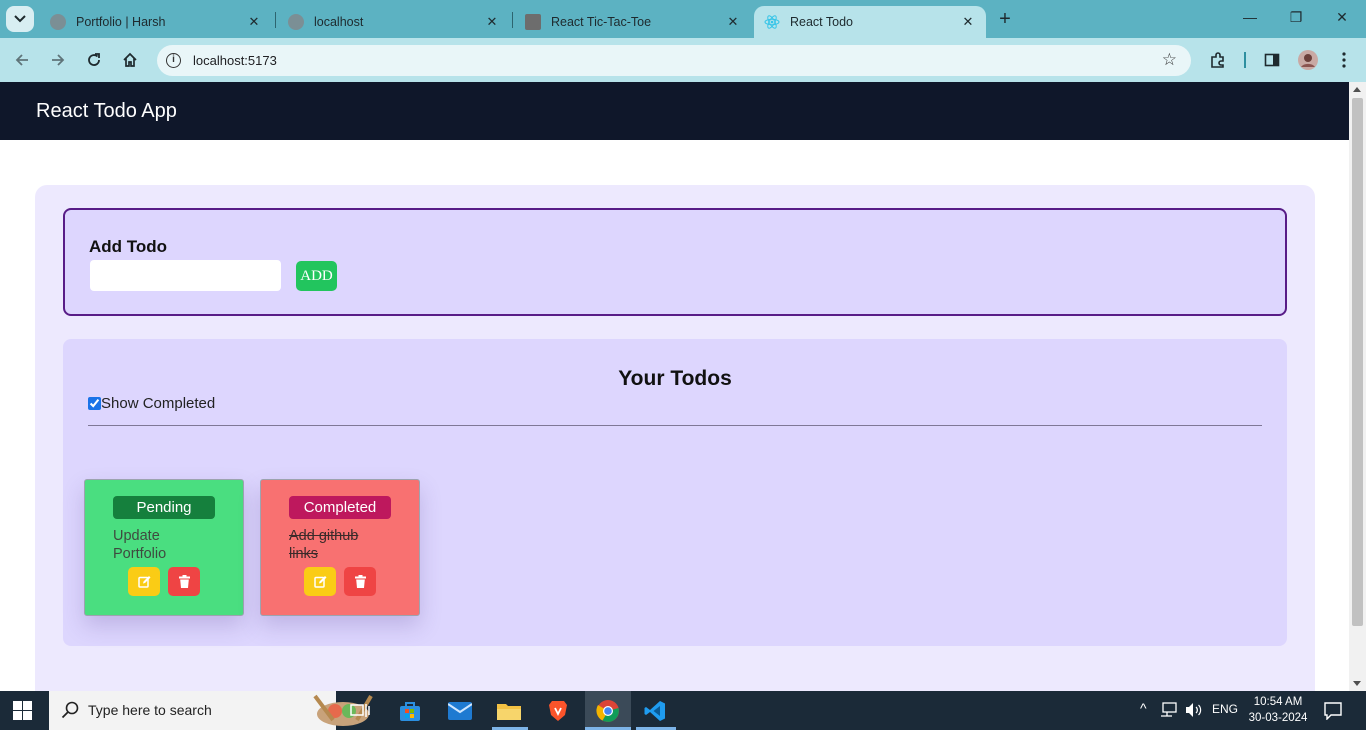 The height and width of the screenshot is (730, 1366). I want to click on notification-icon, so click(1333, 711).